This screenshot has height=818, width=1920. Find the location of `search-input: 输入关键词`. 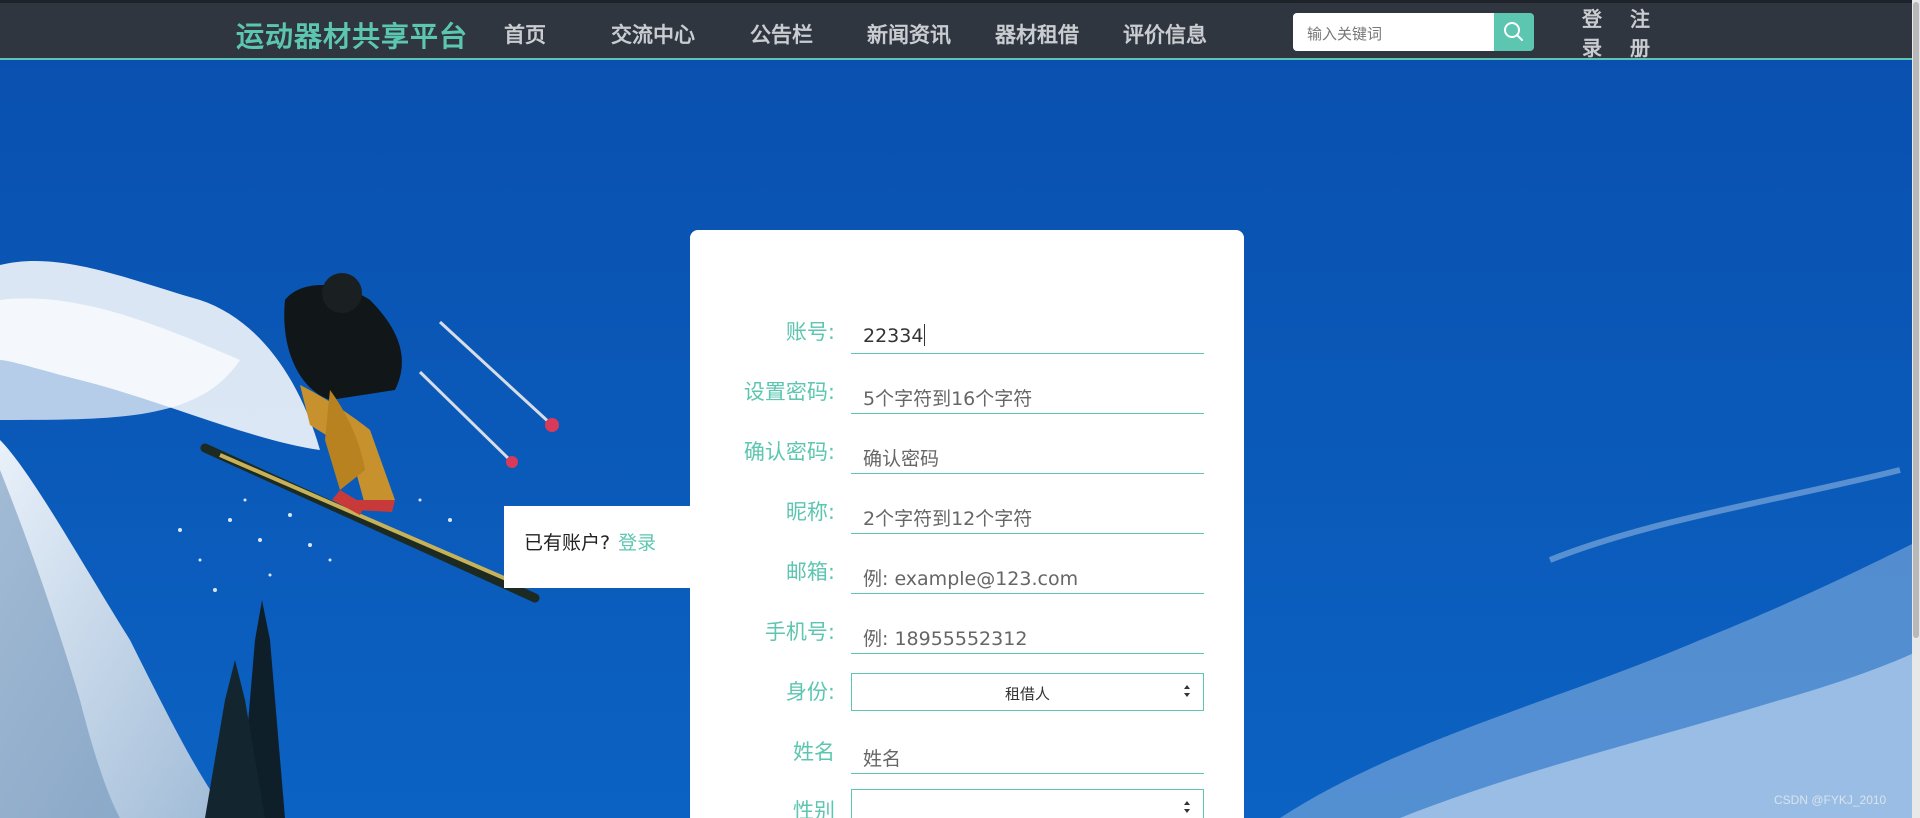

search-input: 输入关键词 is located at coordinates (1394, 32).